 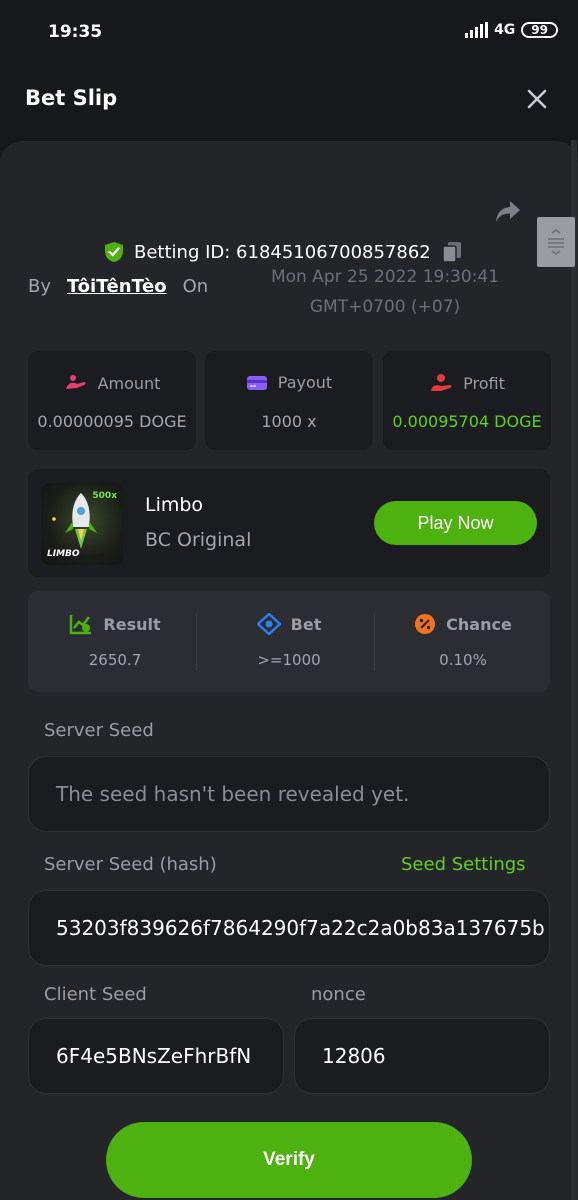 I want to click on profit-value: 0.00095704 DOGE, so click(x=467, y=421).